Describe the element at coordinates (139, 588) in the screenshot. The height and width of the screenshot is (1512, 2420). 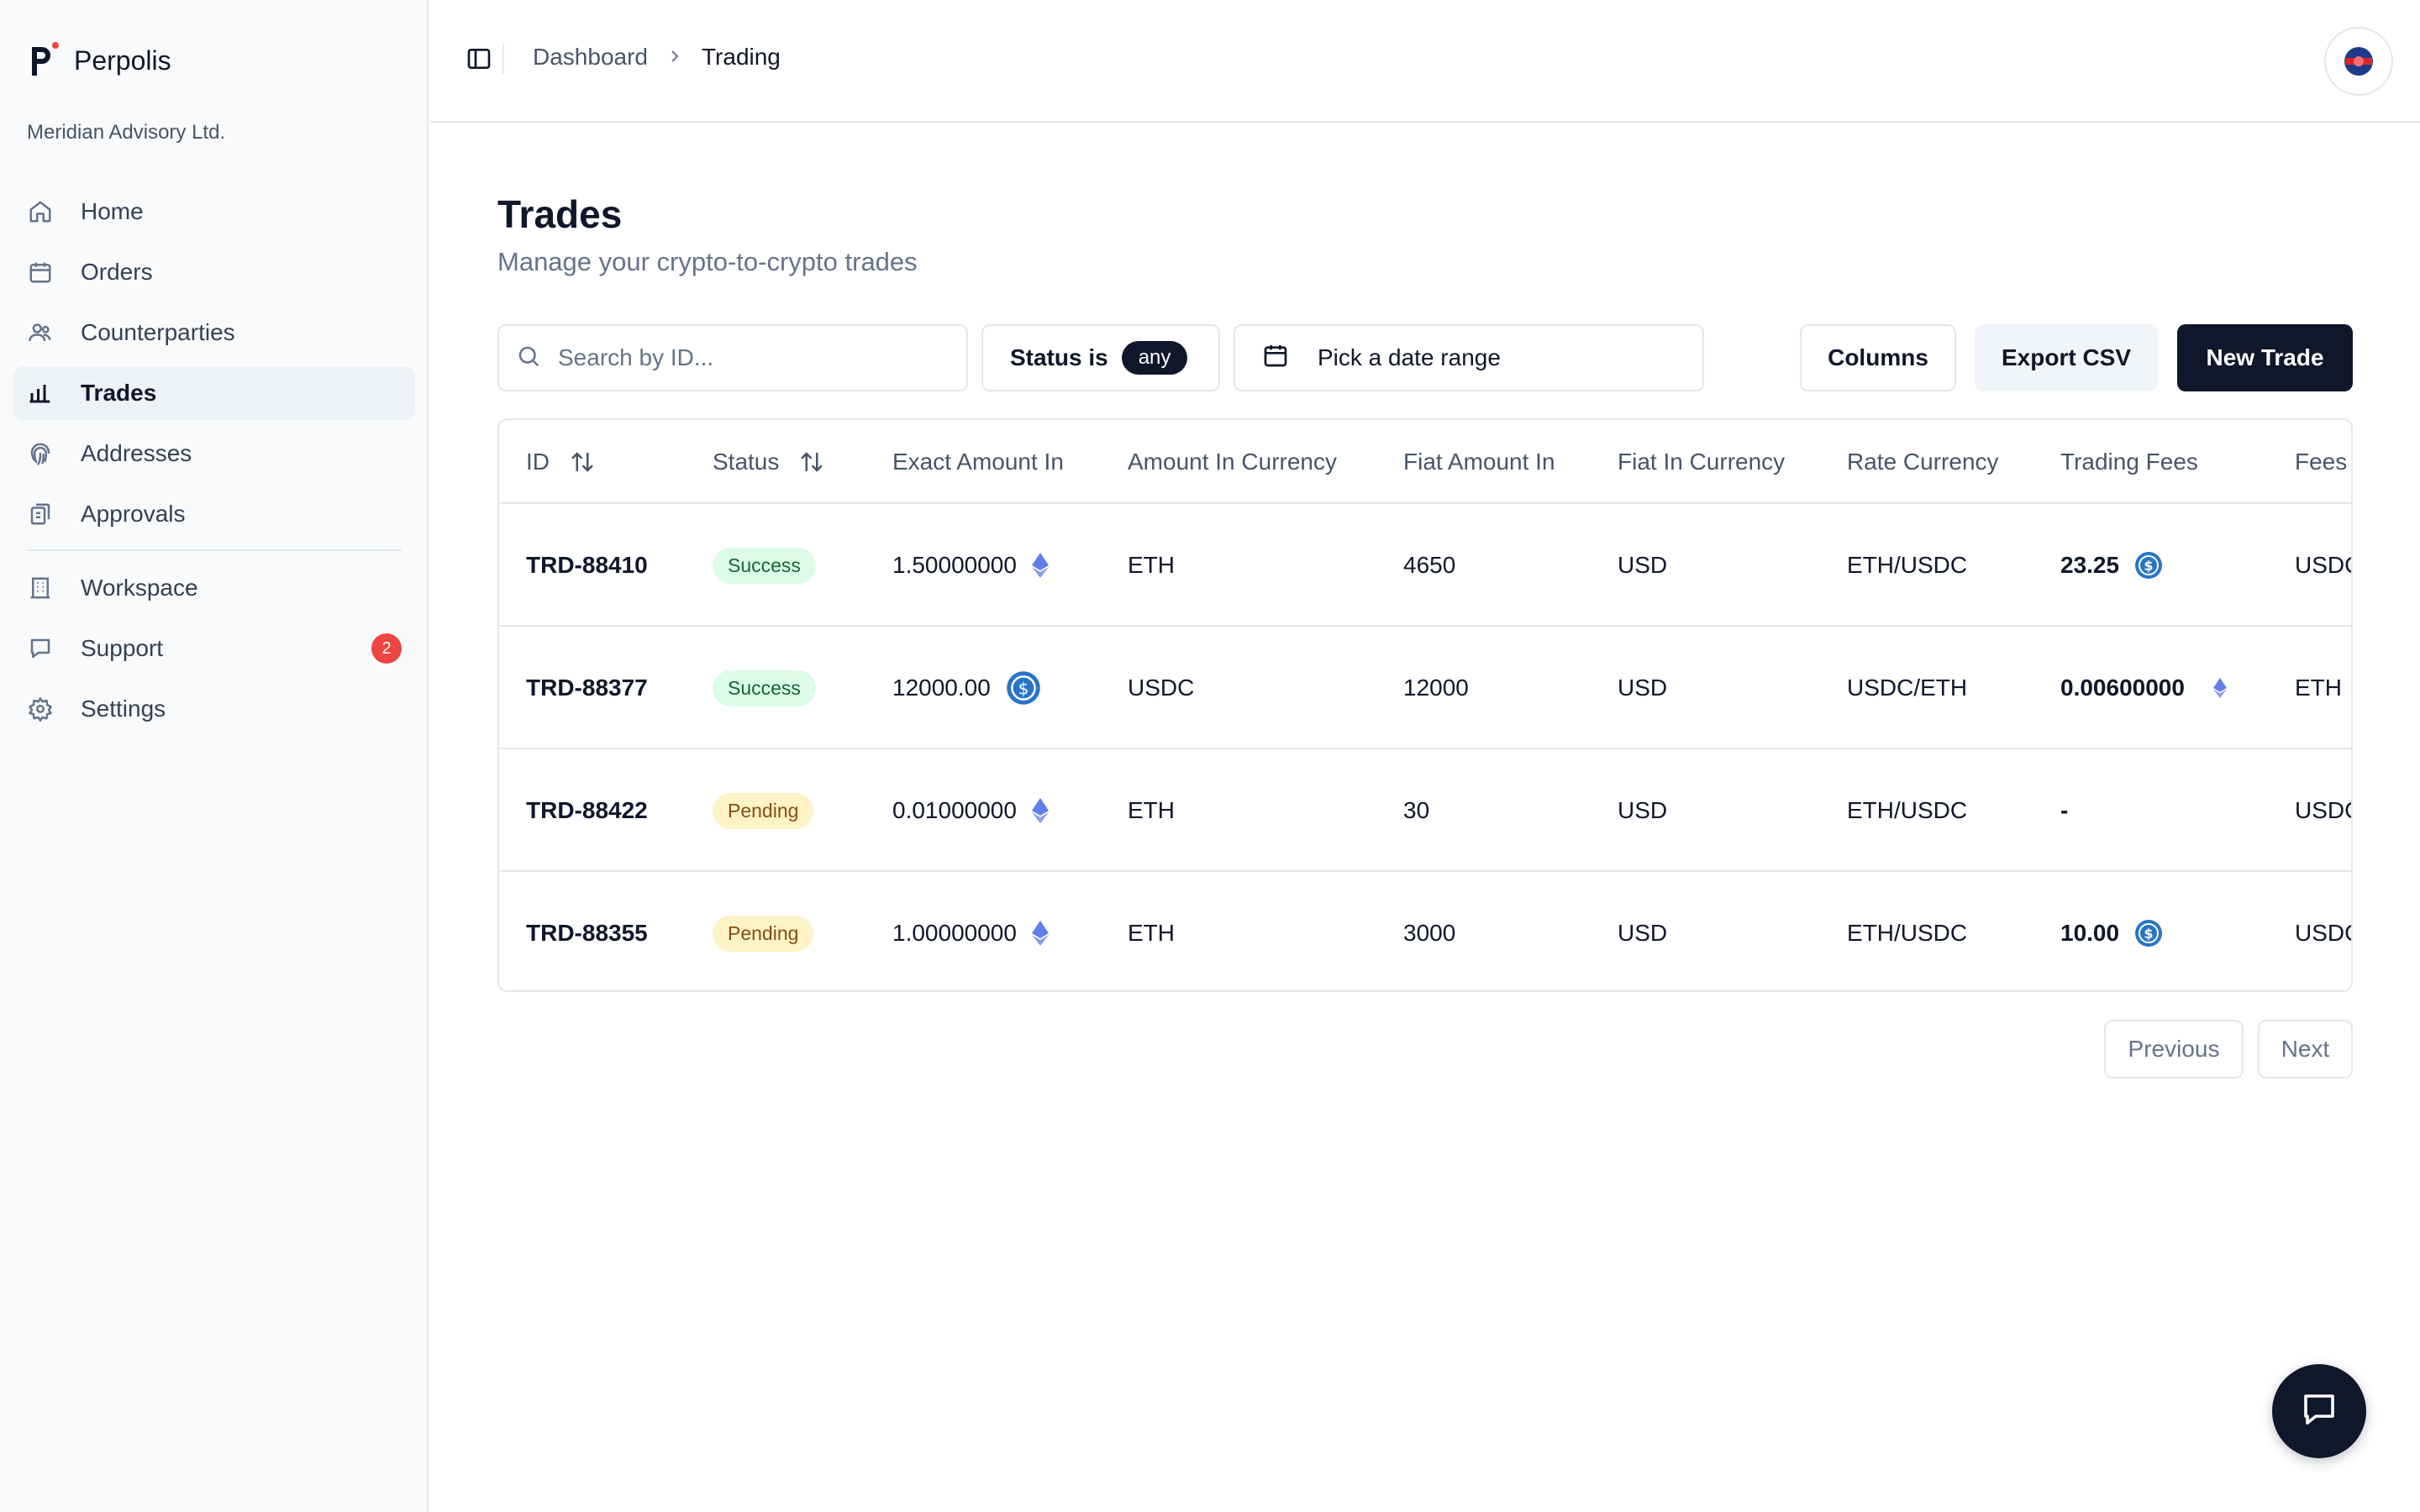
I see `sidebar-item-label: Workspace` at that location.